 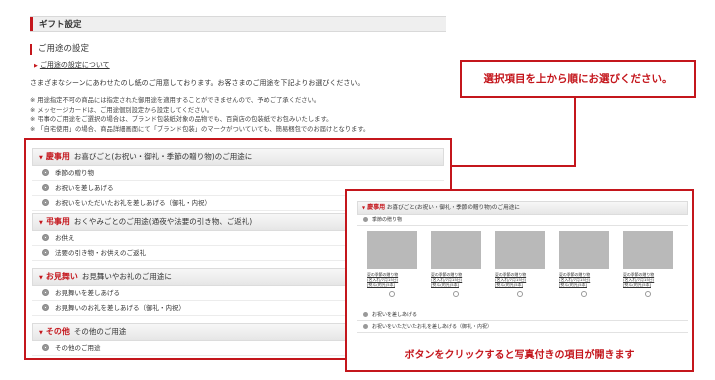 What do you see at coordinates (36, 66) in the screenshot?
I see `triangle-icon: ▶` at bounding box center [36, 66].